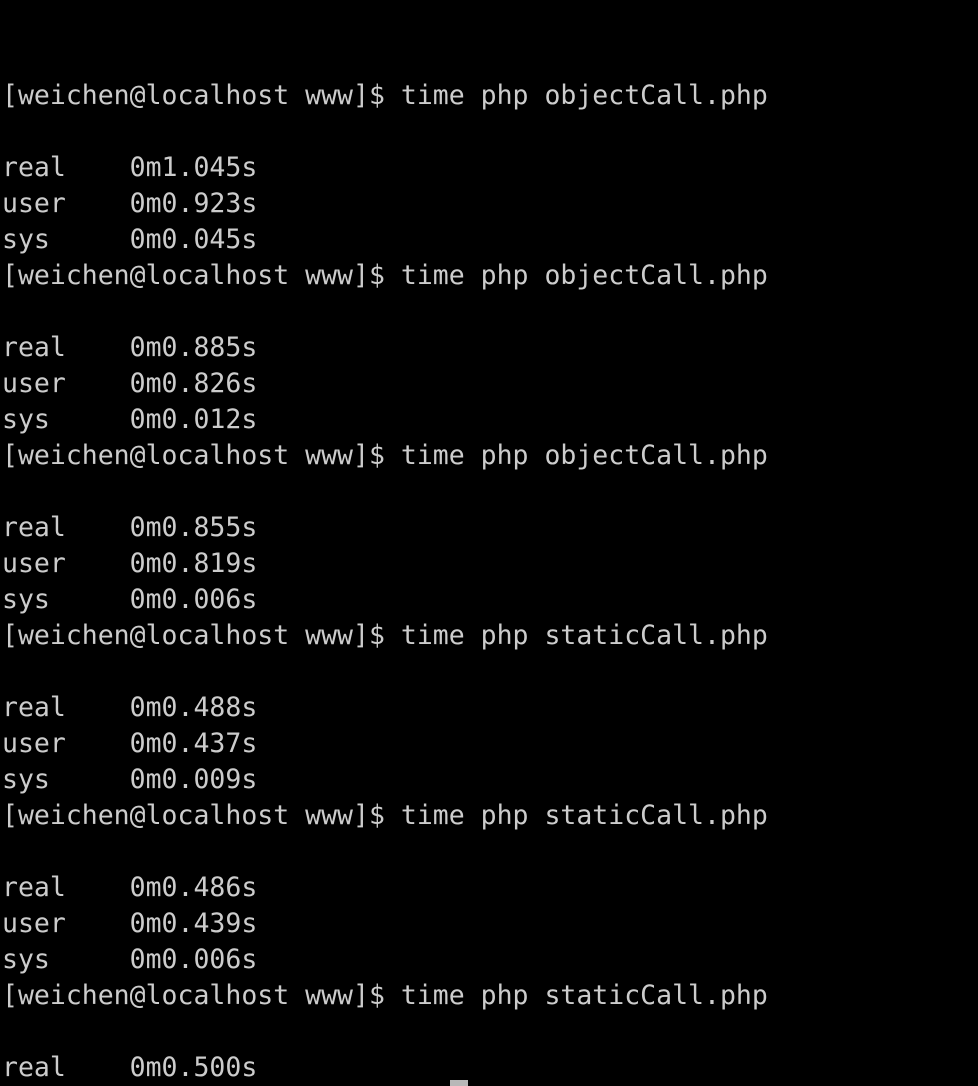 The image size is (978, 1086). I want to click on terminal-line-text: user 0m0.819s, so click(130, 563).